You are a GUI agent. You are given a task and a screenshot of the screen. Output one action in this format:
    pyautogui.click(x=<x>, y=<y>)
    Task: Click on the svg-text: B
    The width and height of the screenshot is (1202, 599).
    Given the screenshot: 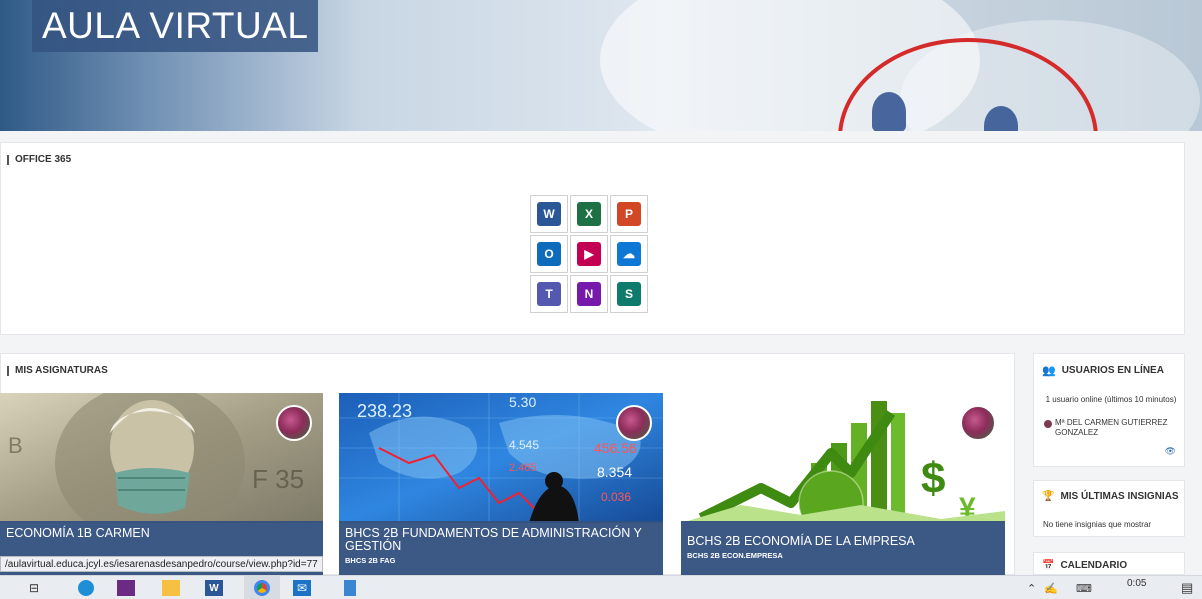 What is the action you would take?
    pyautogui.click(x=15, y=445)
    